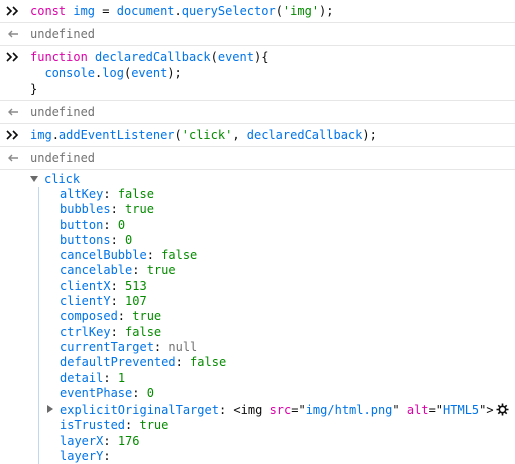 The width and height of the screenshot is (515, 464). I want to click on property-row: clientX: 513, so click(287, 286).